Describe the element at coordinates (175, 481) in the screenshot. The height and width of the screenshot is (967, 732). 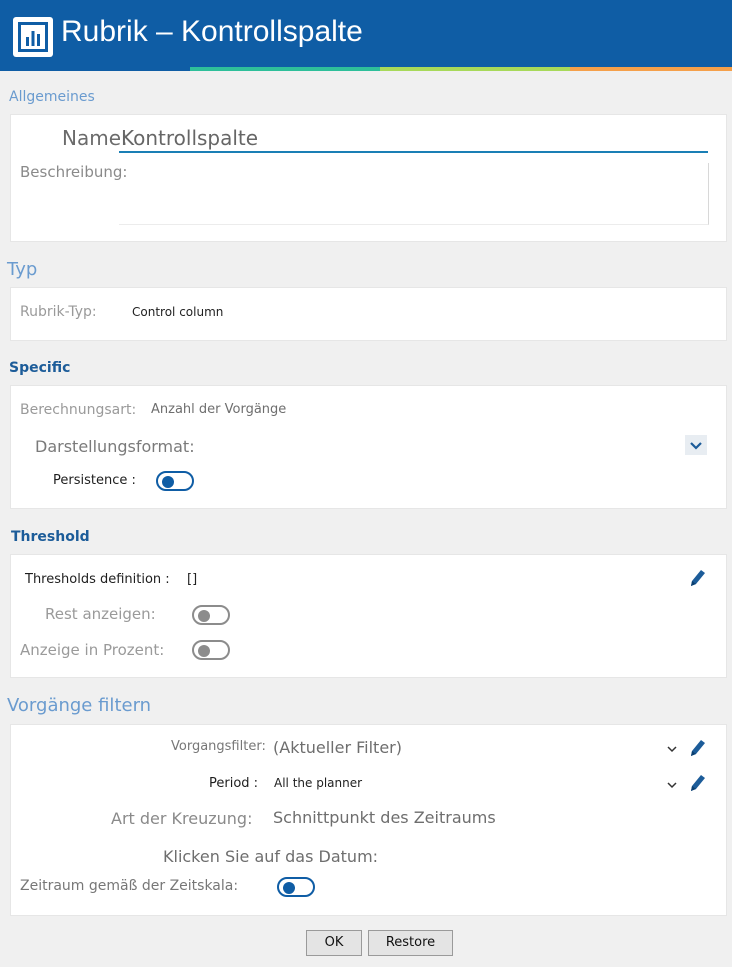
I see `persistence-toggle` at that location.